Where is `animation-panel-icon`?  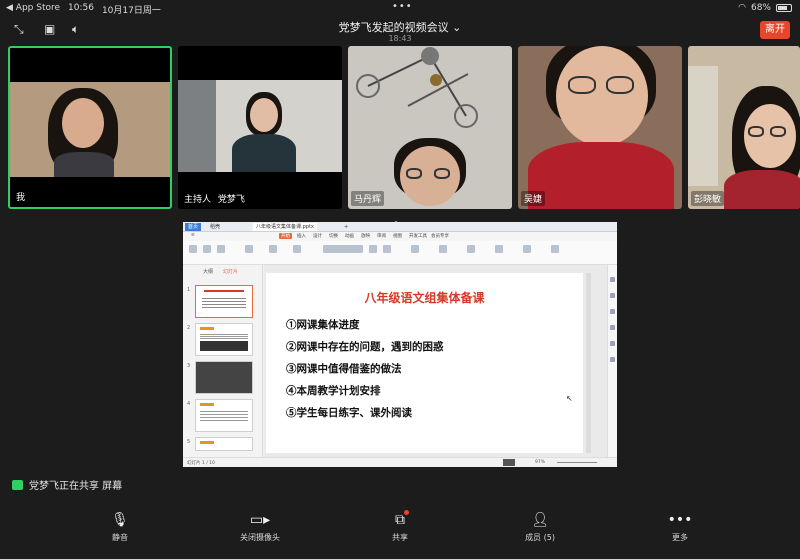 animation-panel-icon is located at coordinates (612, 295).